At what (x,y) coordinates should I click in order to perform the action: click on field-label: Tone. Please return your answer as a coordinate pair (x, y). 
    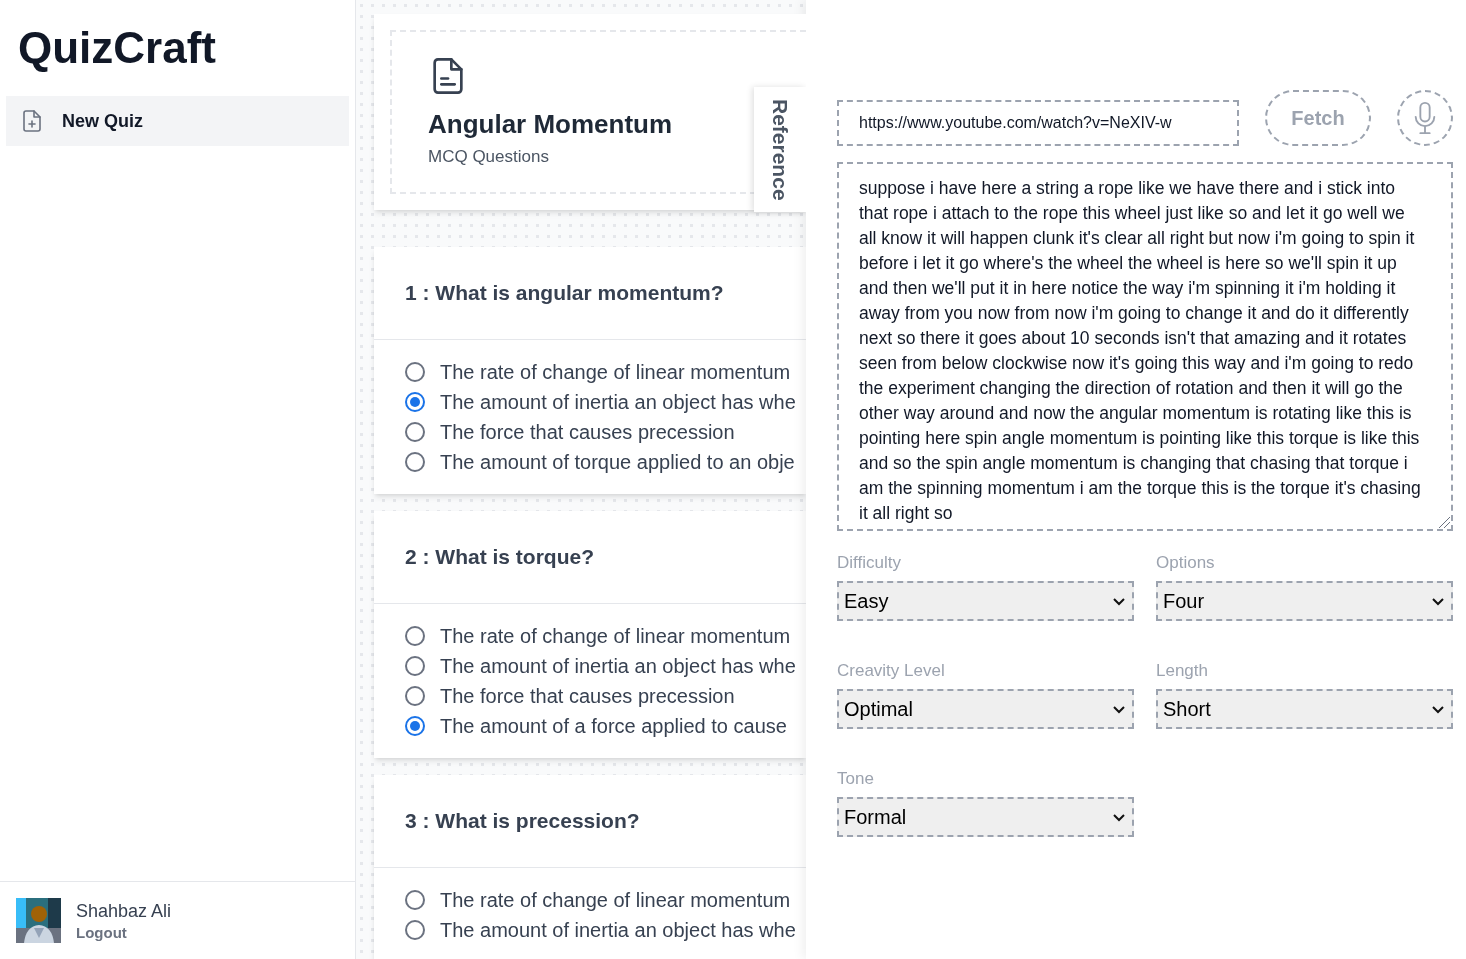
    Looking at the image, I should click on (856, 779).